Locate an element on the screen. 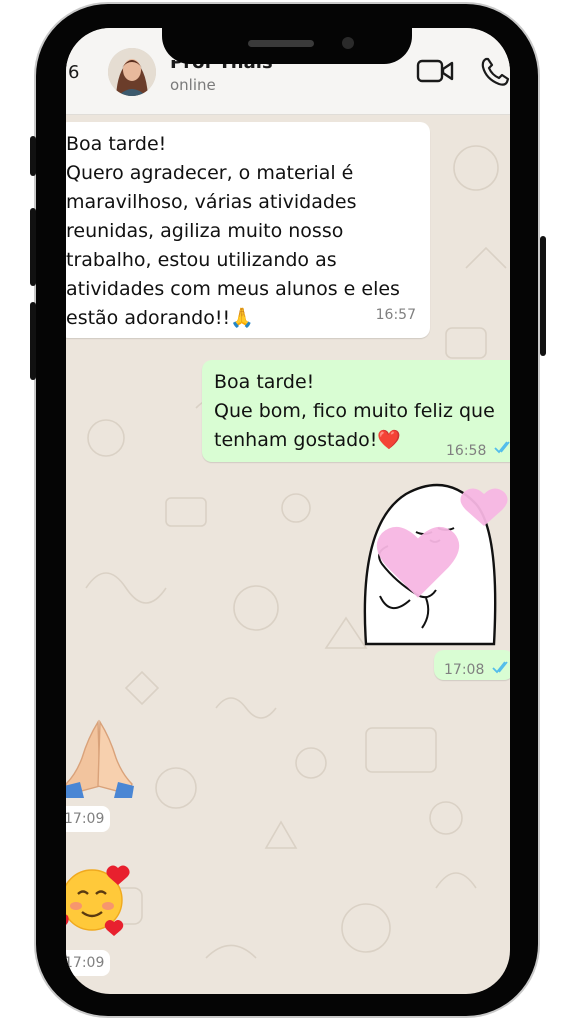 Image resolution: width=576 pixels, height=1024 pixels. message-time: 17:08 is located at coordinates (464, 670).